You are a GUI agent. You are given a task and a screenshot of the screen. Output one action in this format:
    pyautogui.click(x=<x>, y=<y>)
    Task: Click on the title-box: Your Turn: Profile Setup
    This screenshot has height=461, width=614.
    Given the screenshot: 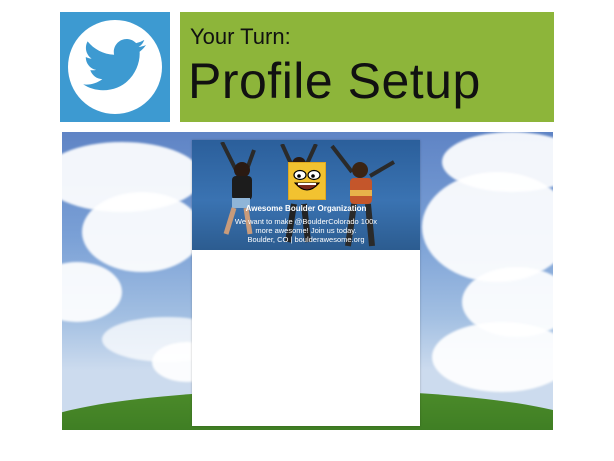 What is the action you would take?
    pyautogui.click(x=367, y=67)
    